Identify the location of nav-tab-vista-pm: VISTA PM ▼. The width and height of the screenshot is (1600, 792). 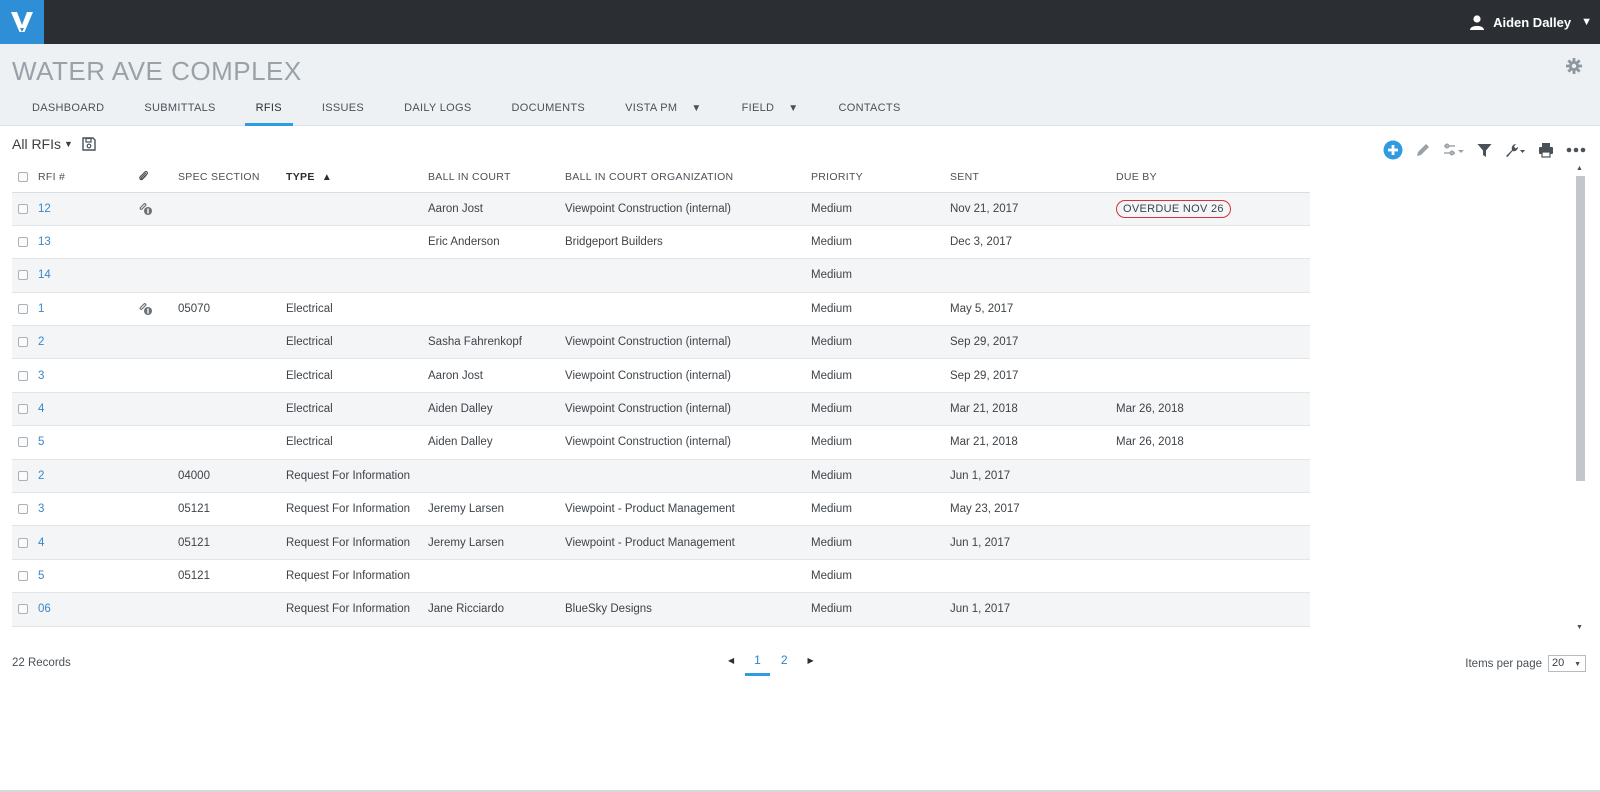
(663, 112).